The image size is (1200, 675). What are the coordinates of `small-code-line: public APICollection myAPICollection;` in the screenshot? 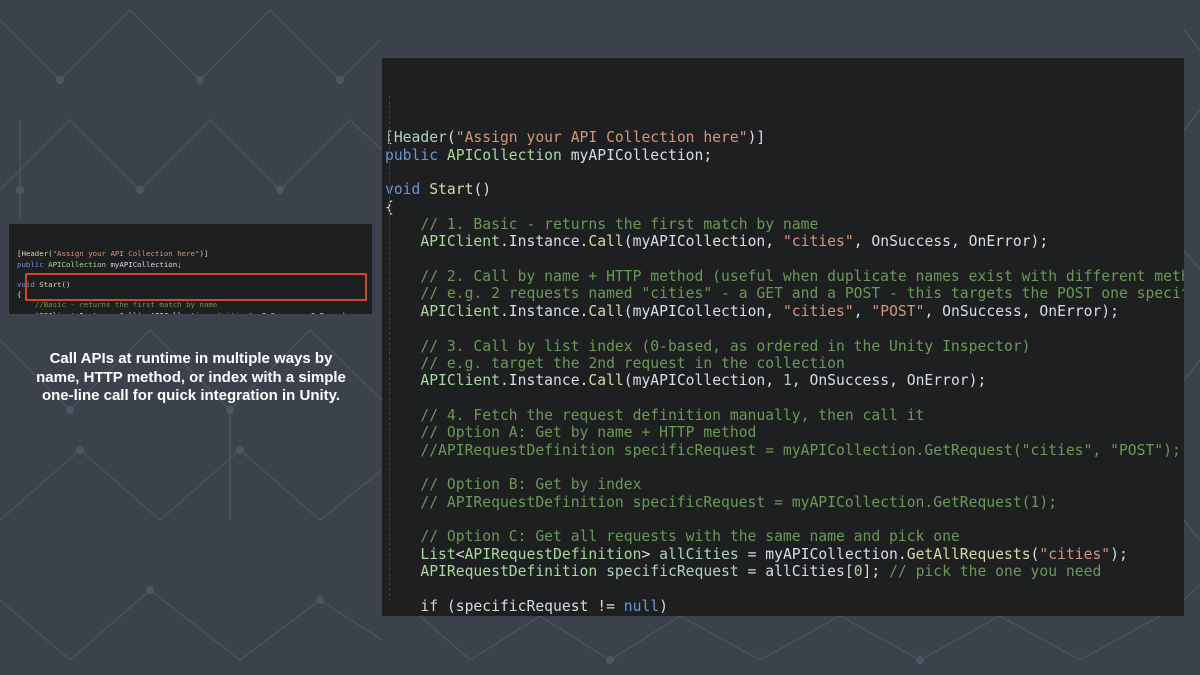 It's located at (194, 265).